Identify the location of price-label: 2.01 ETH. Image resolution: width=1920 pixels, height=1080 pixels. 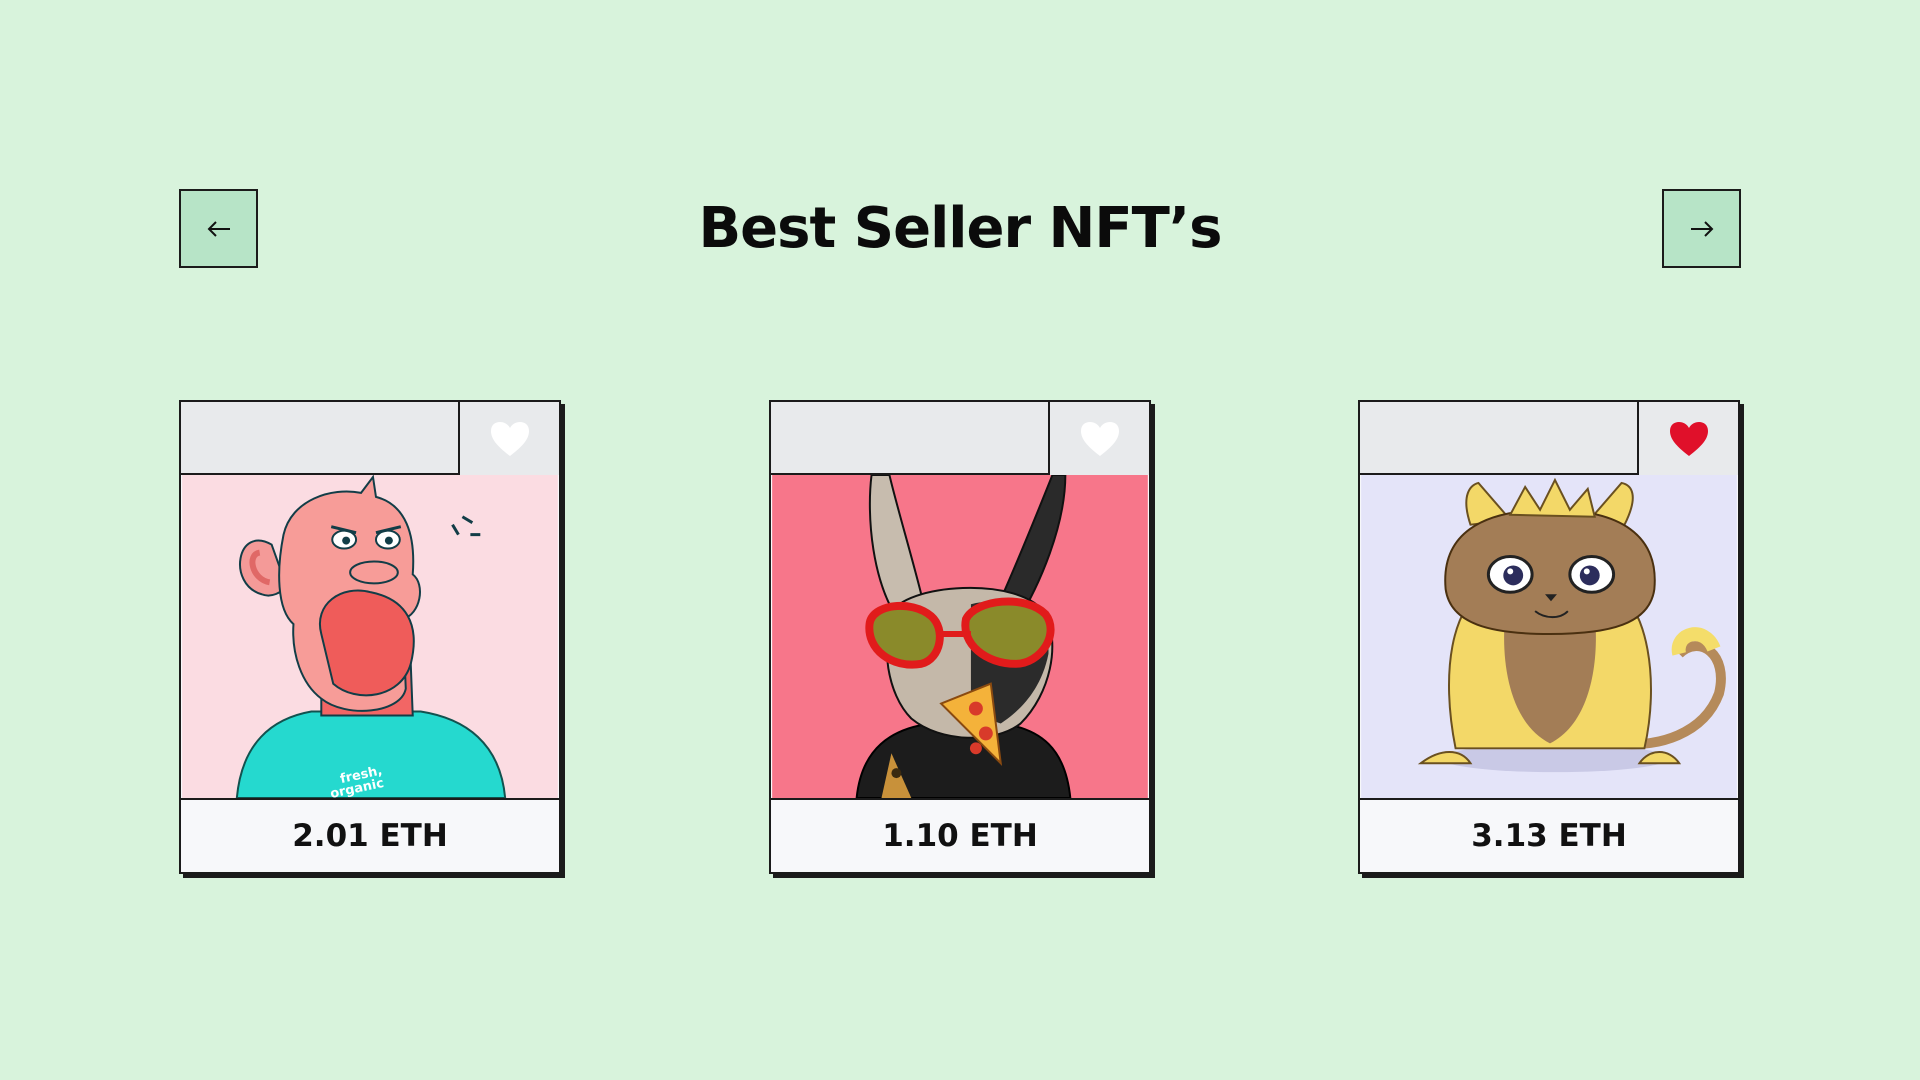
(370, 836).